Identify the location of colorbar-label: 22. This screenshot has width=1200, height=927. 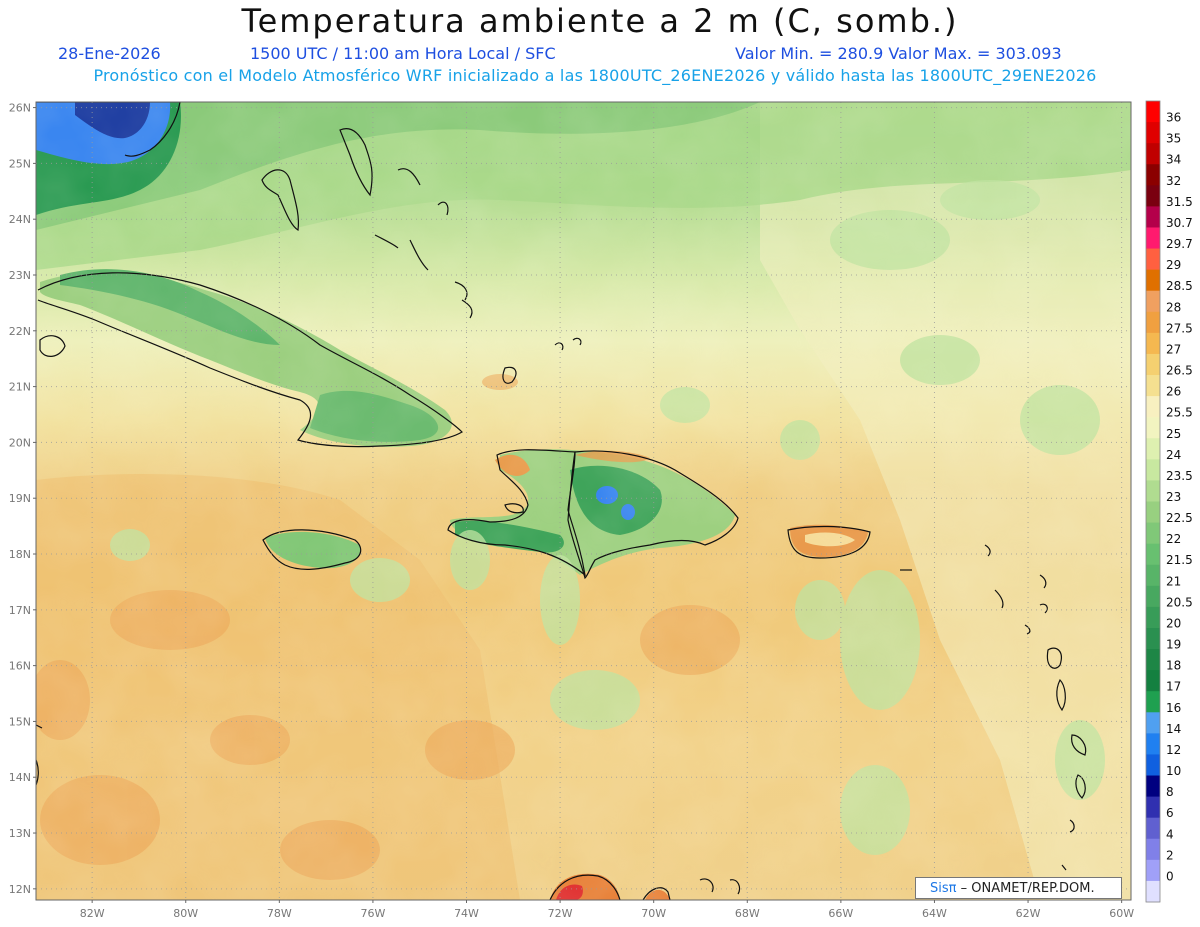
(1173, 539).